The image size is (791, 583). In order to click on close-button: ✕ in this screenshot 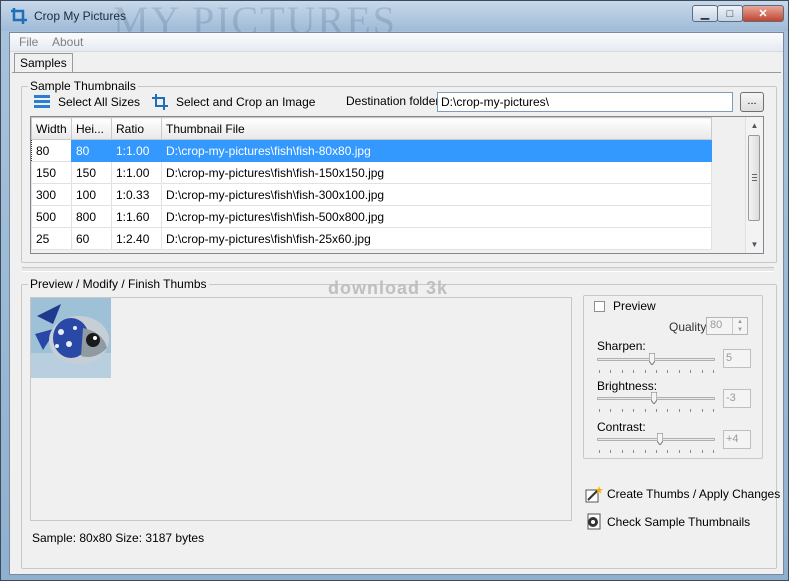, I will do `click(763, 13)`.